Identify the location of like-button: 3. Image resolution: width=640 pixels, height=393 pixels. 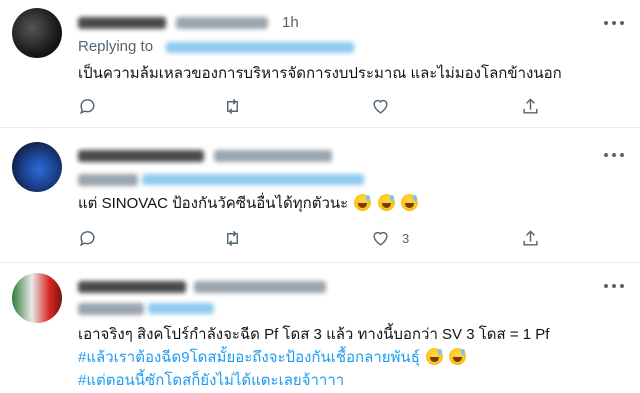
(390, 238).